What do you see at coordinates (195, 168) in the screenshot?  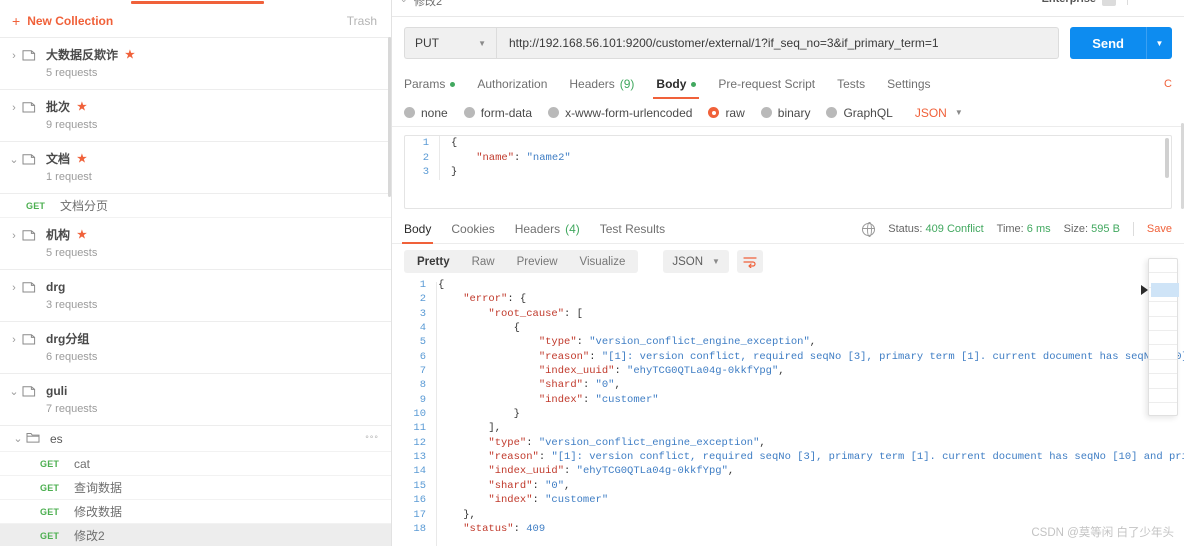 I see `collection-row: ⌄ 文档 ★ 1 request` at bounding box center [195, 168].